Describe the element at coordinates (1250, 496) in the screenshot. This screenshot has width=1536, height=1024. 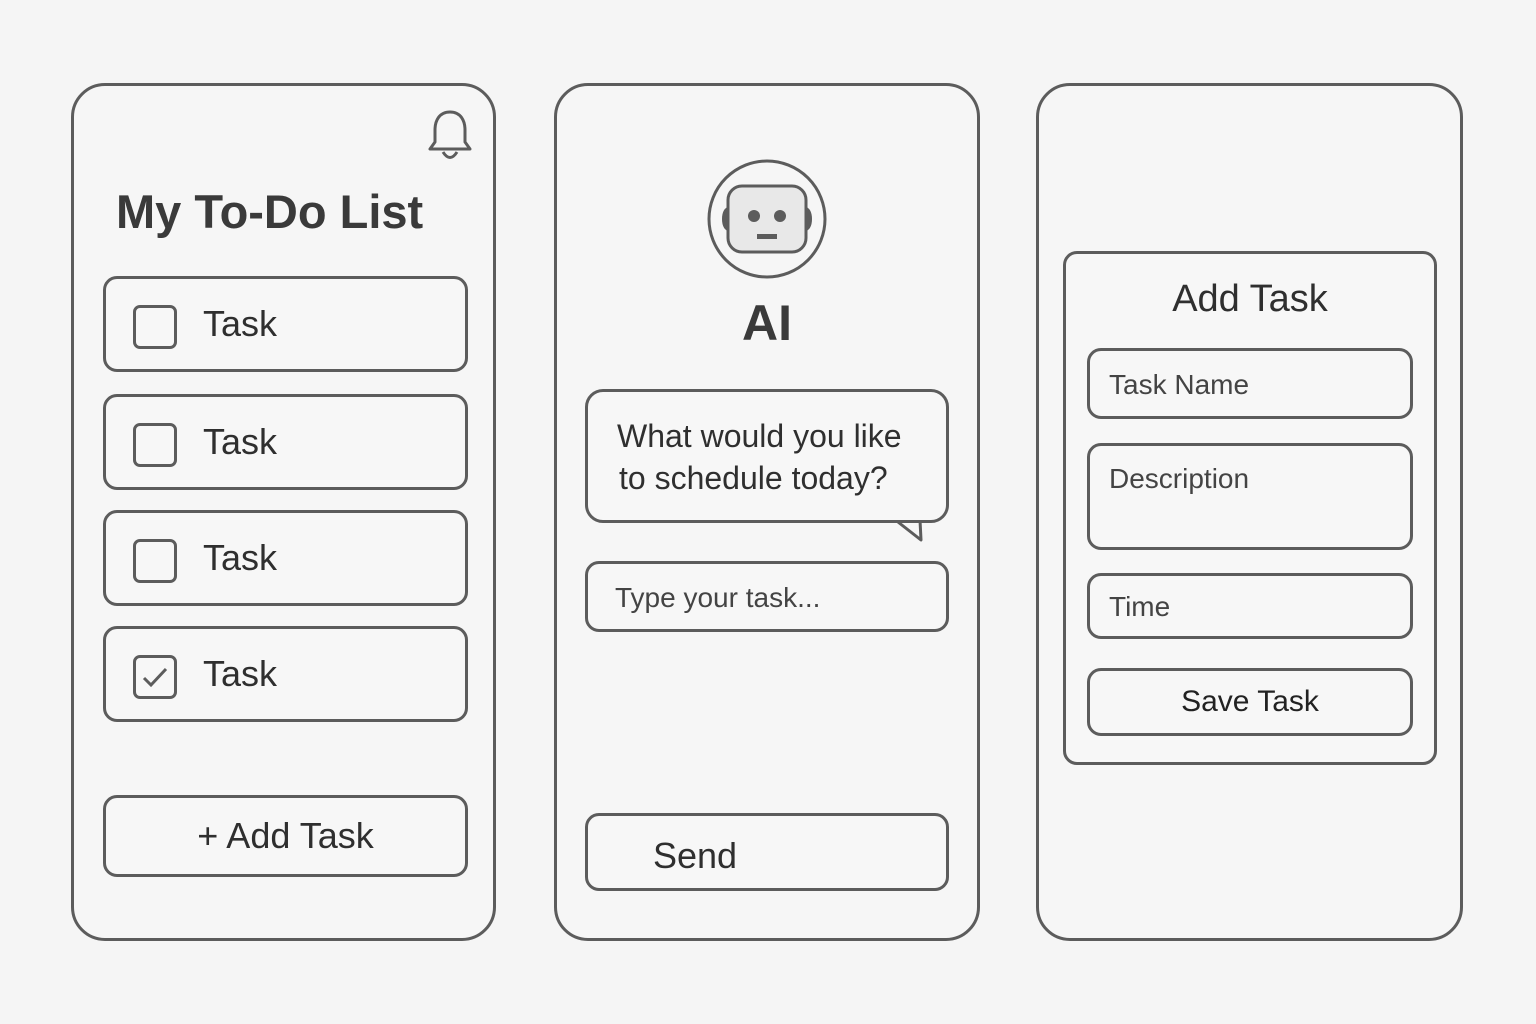
I see `description-field: Description` at that location.